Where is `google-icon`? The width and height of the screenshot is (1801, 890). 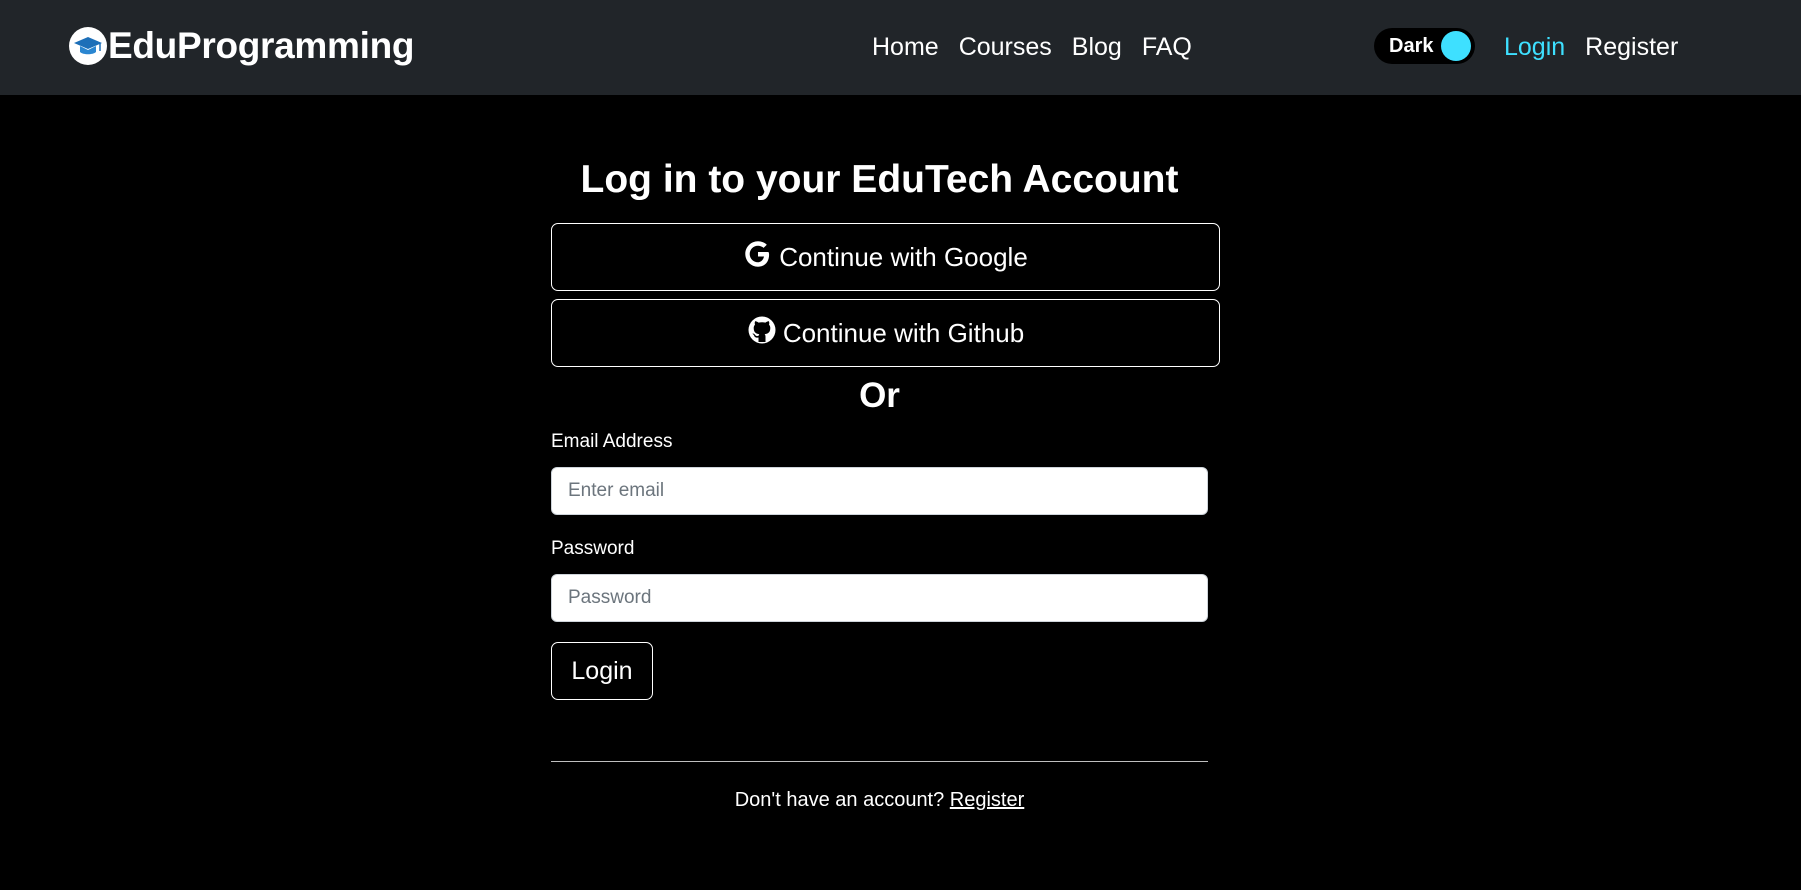 google-icon is located at coordinates (761, 257).